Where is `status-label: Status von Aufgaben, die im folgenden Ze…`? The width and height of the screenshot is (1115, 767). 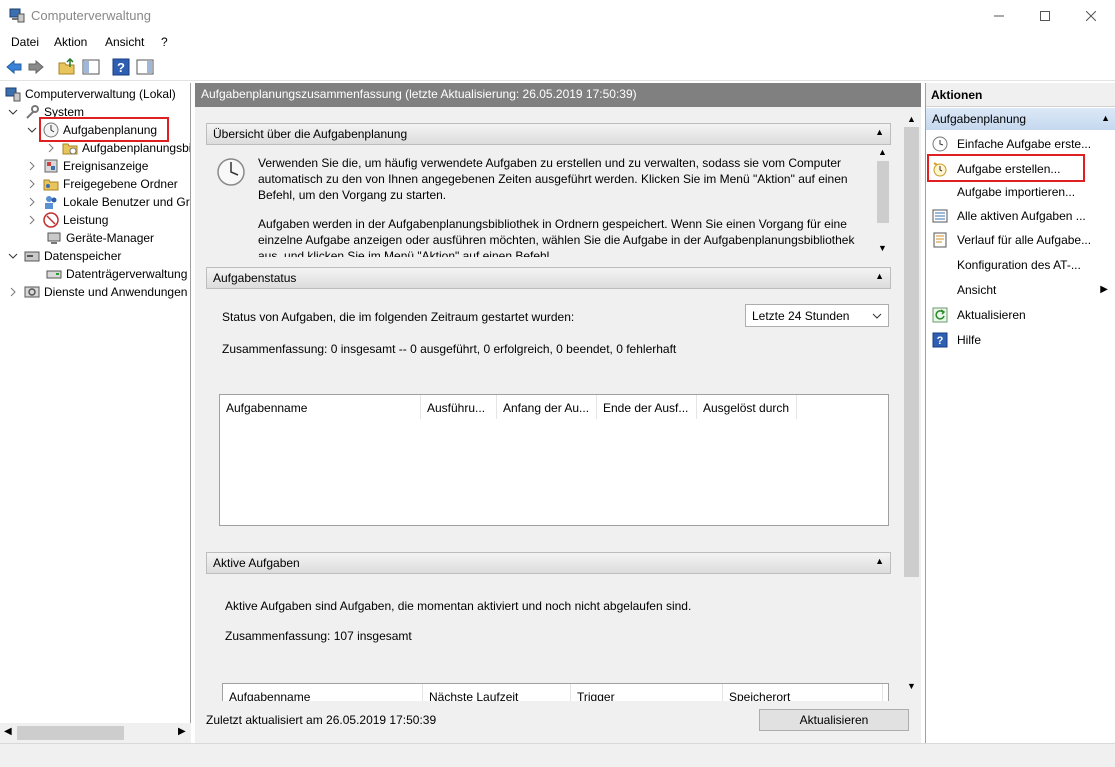 status-label: Status von Aufgaben, die im folgenden Ze… is located at coordinates (398, 317).